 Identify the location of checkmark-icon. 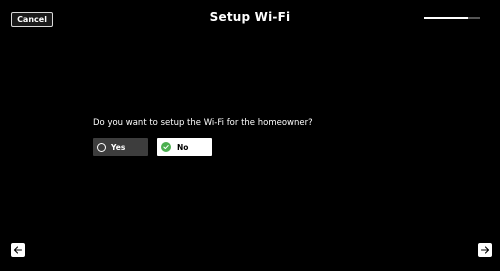
(166, 147).